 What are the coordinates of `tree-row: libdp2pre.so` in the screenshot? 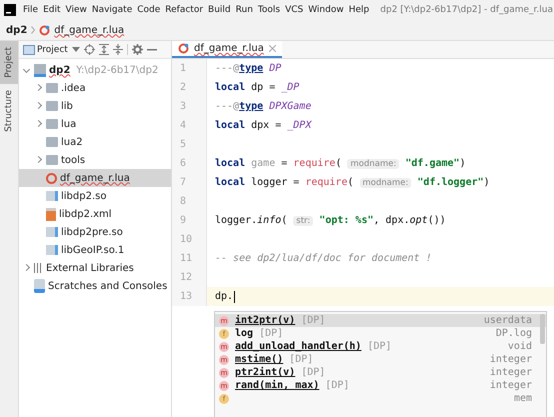 It's located at (95, 232).